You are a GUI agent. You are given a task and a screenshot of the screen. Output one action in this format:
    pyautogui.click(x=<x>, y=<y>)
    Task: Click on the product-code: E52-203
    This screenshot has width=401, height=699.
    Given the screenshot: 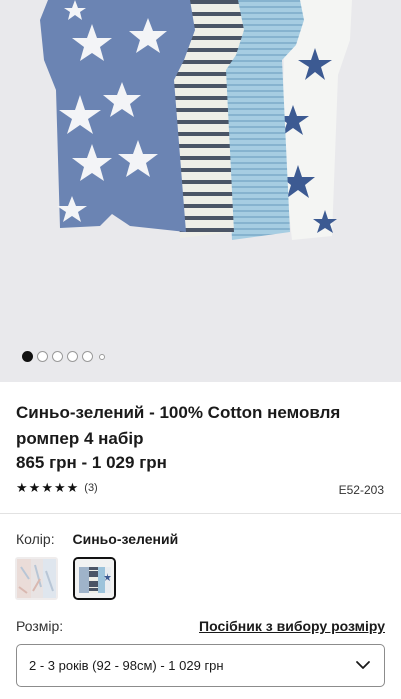 What is the action you would take?
    pyautogui.click(x=361, y=490)
    